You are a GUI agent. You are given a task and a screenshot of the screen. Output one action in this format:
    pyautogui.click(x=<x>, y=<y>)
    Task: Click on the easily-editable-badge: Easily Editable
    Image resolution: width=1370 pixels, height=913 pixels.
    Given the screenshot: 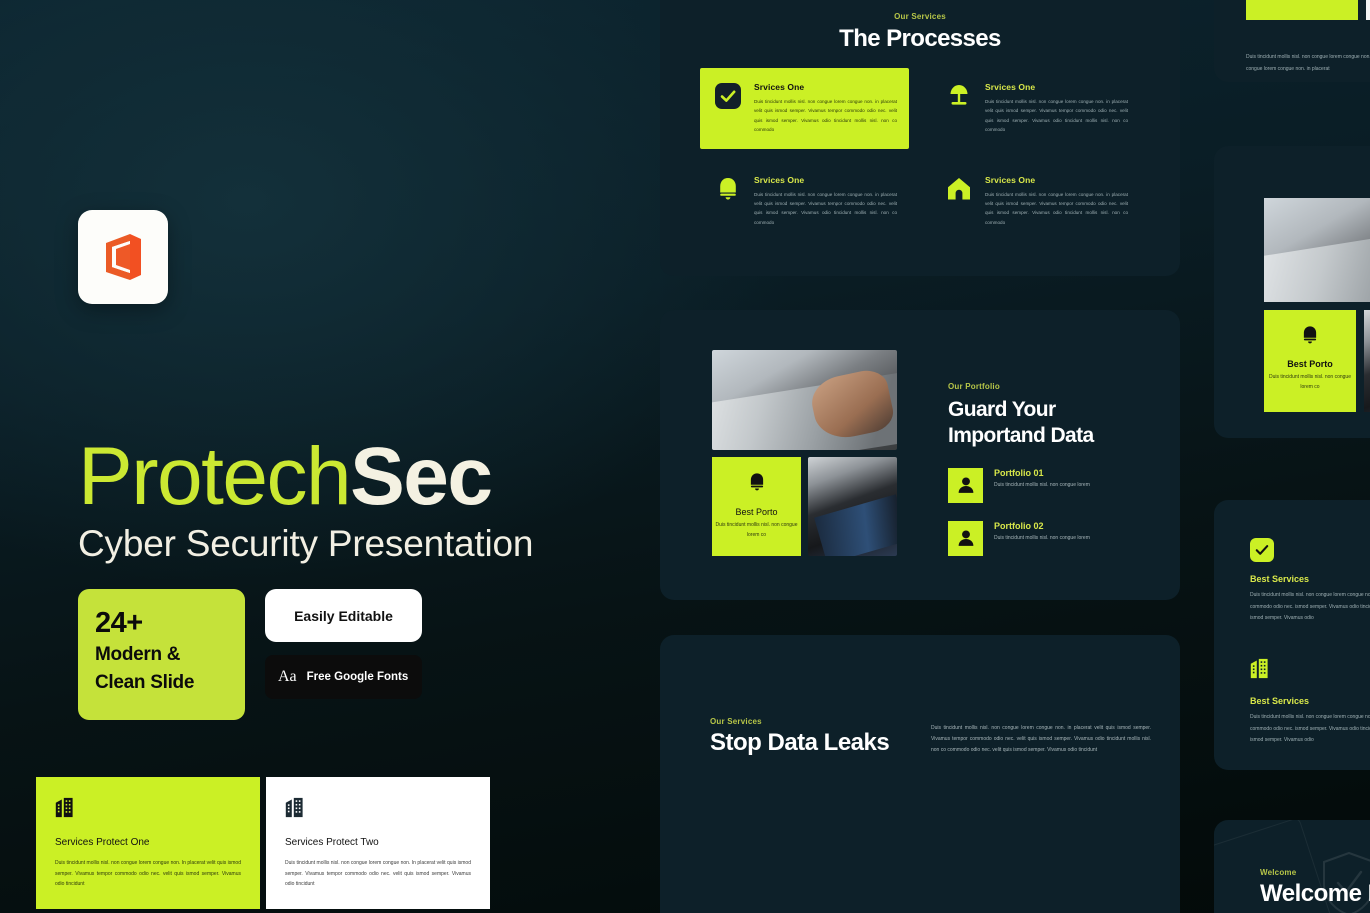 What is the action you would take?
    pyautogui.click(x=343, y=615)
    